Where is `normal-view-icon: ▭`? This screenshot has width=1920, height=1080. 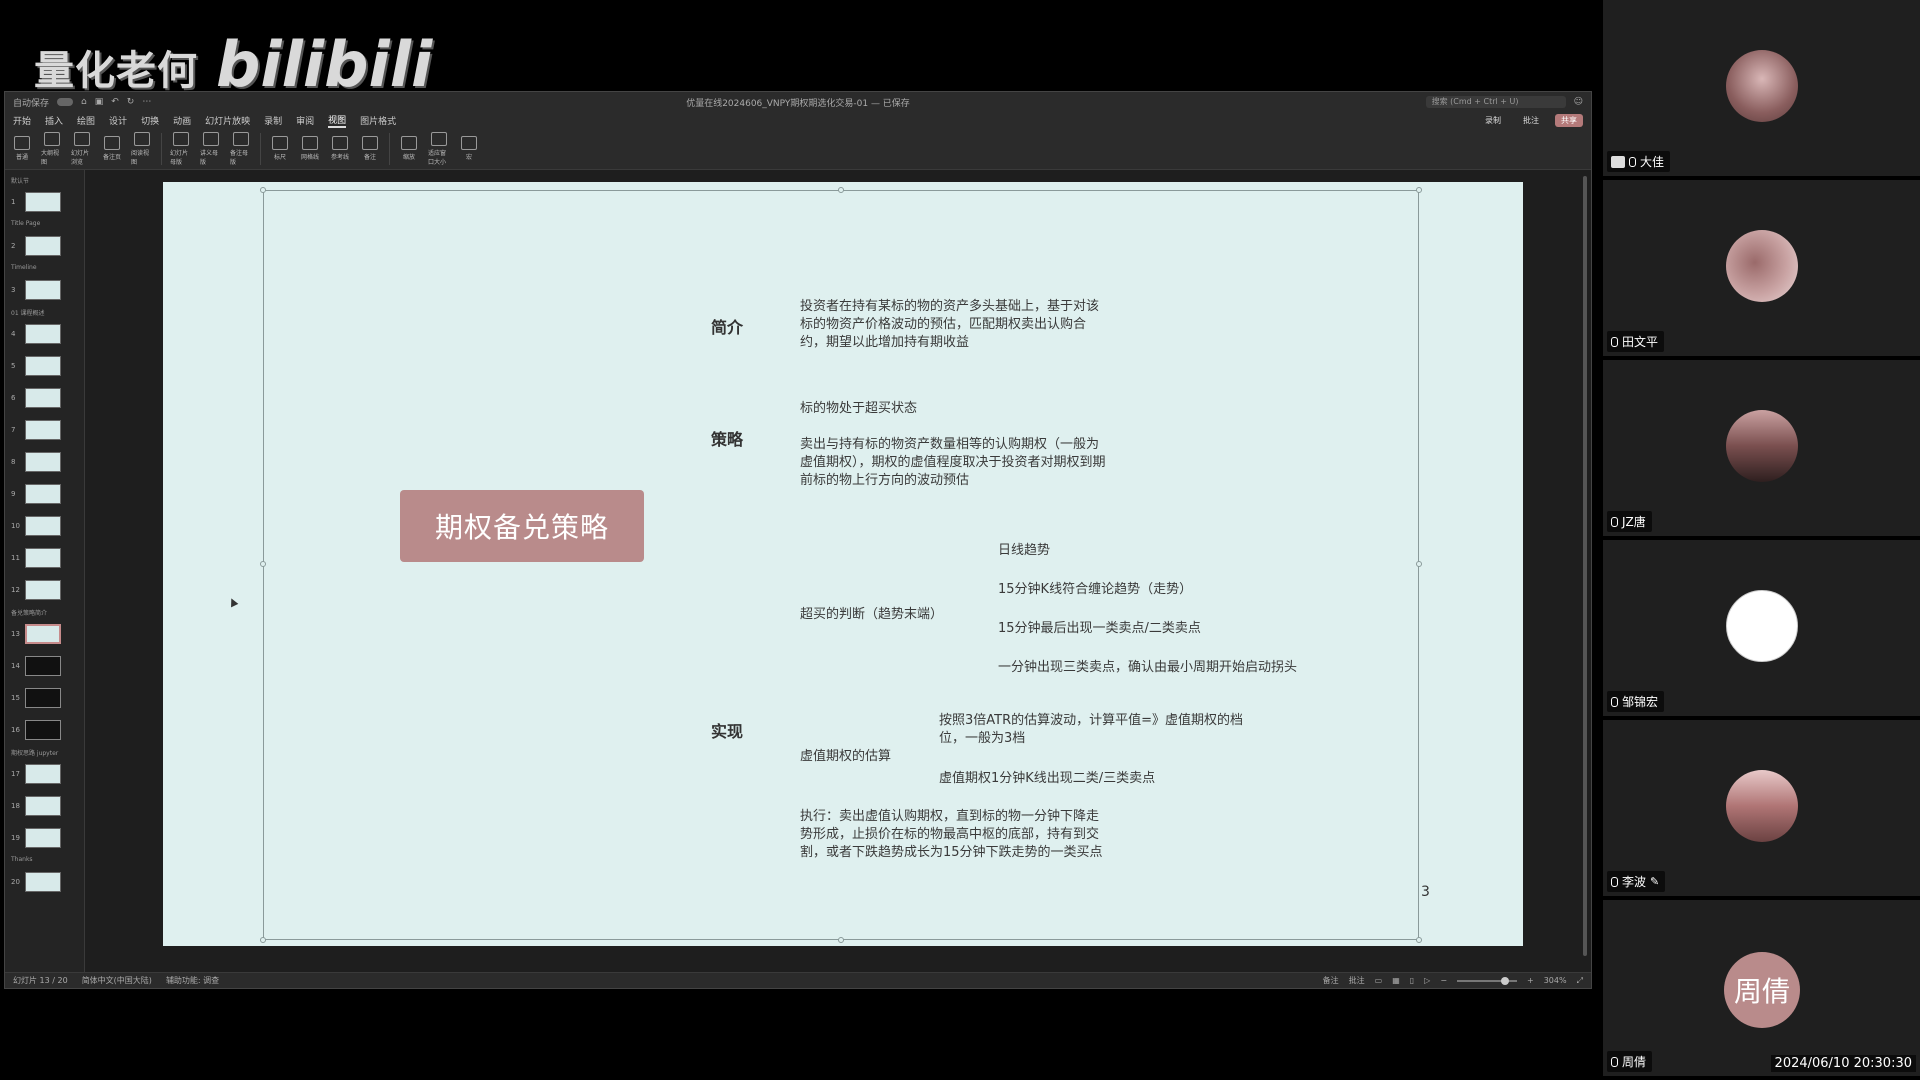
normal-view-icon: ▭ is located at coordinates (1379, 980).